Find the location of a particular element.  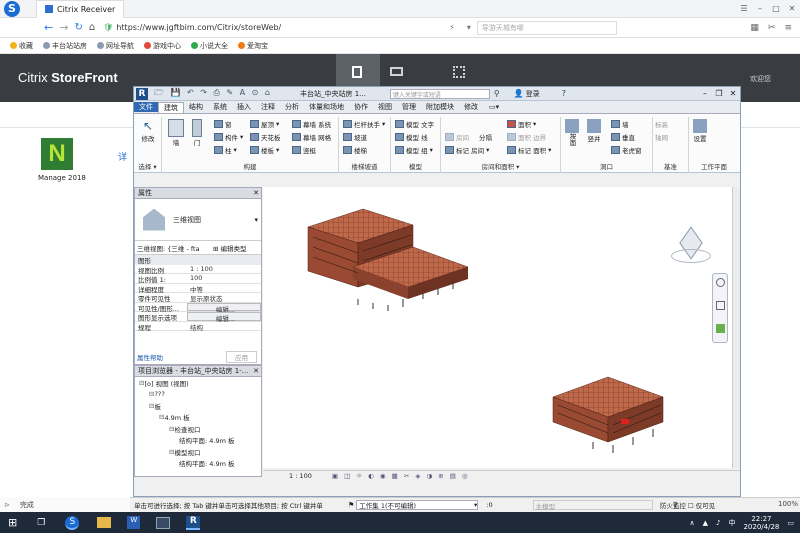

property-row: 规程 结构 is located at coordinates (198, 327).